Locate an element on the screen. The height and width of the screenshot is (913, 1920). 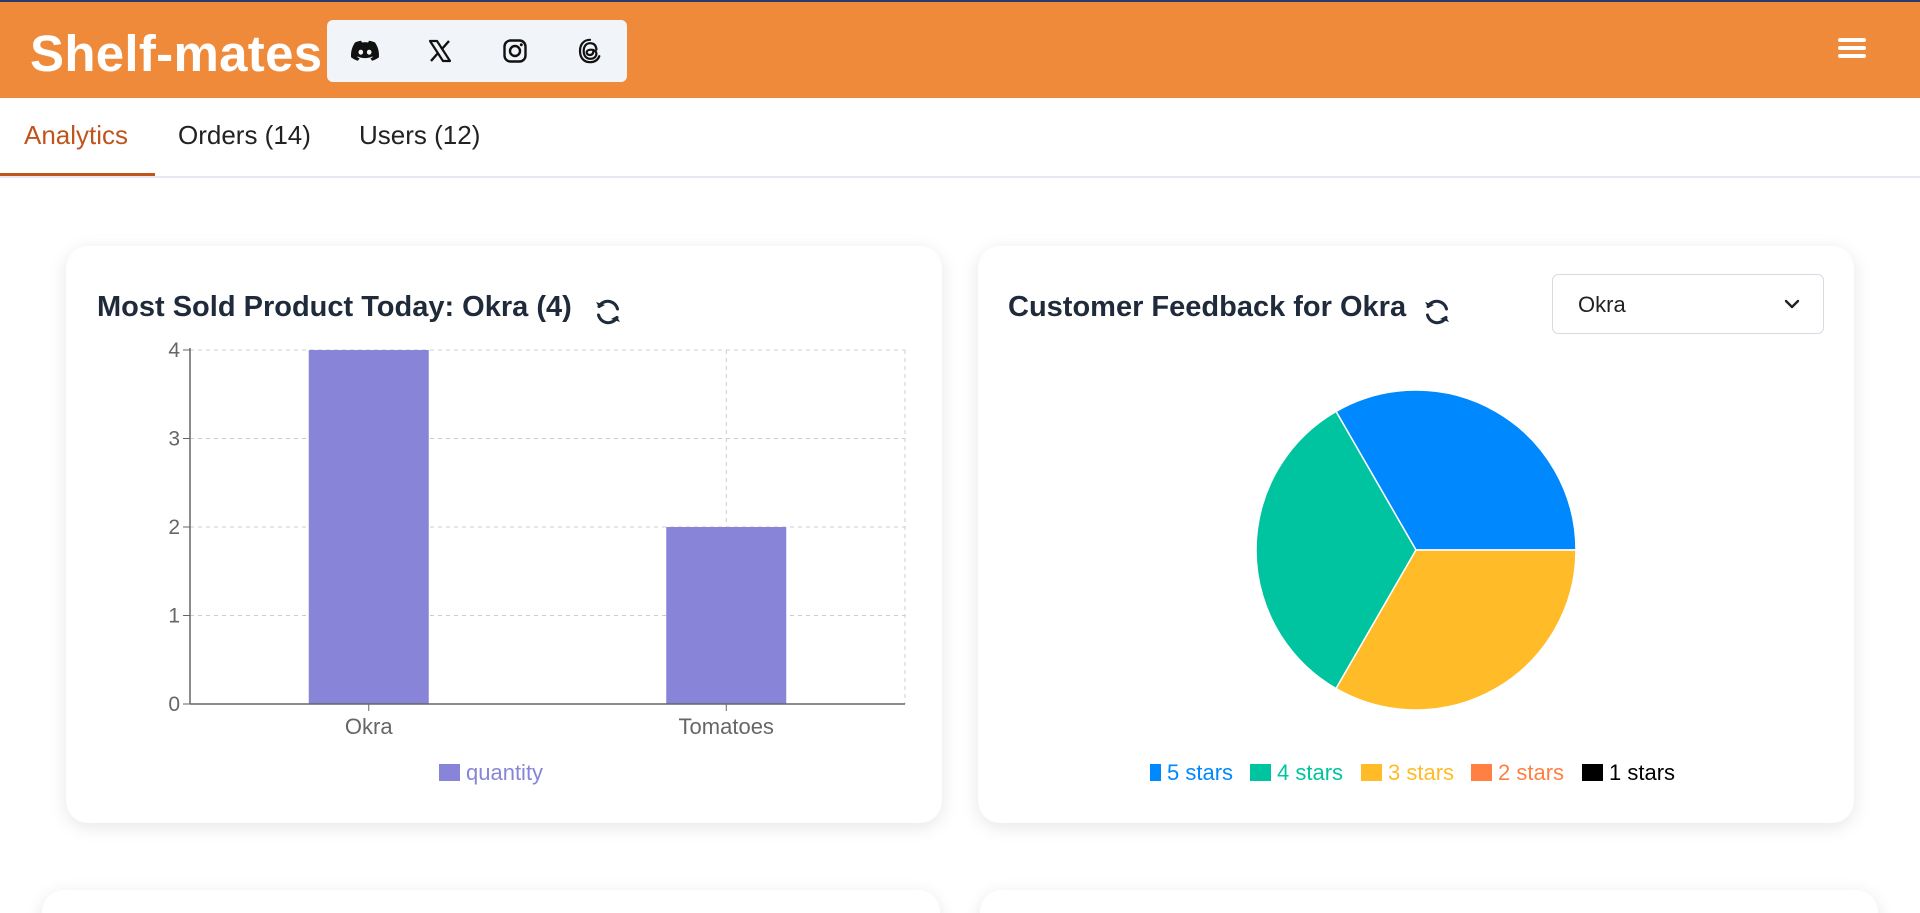
y-tick-label: 1 is located at coordinates (174, 616).